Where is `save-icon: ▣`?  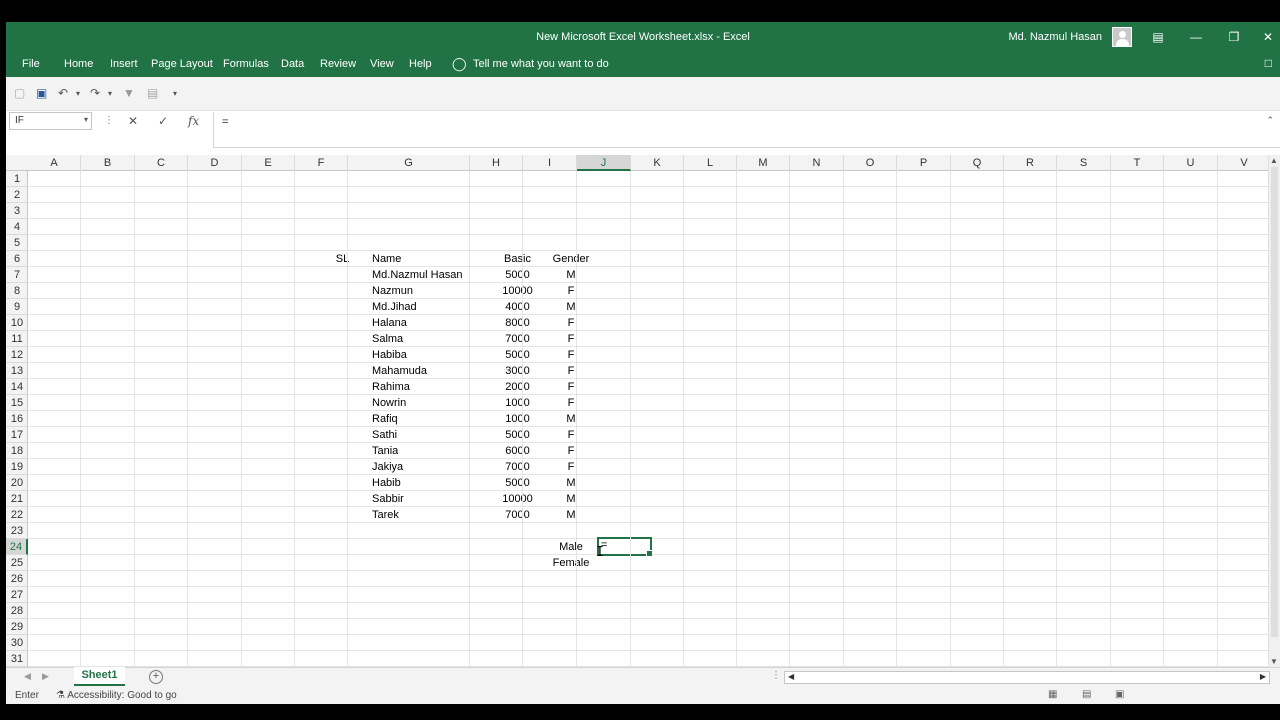
save-icon: ▣ is located at coordinates (41, 93).